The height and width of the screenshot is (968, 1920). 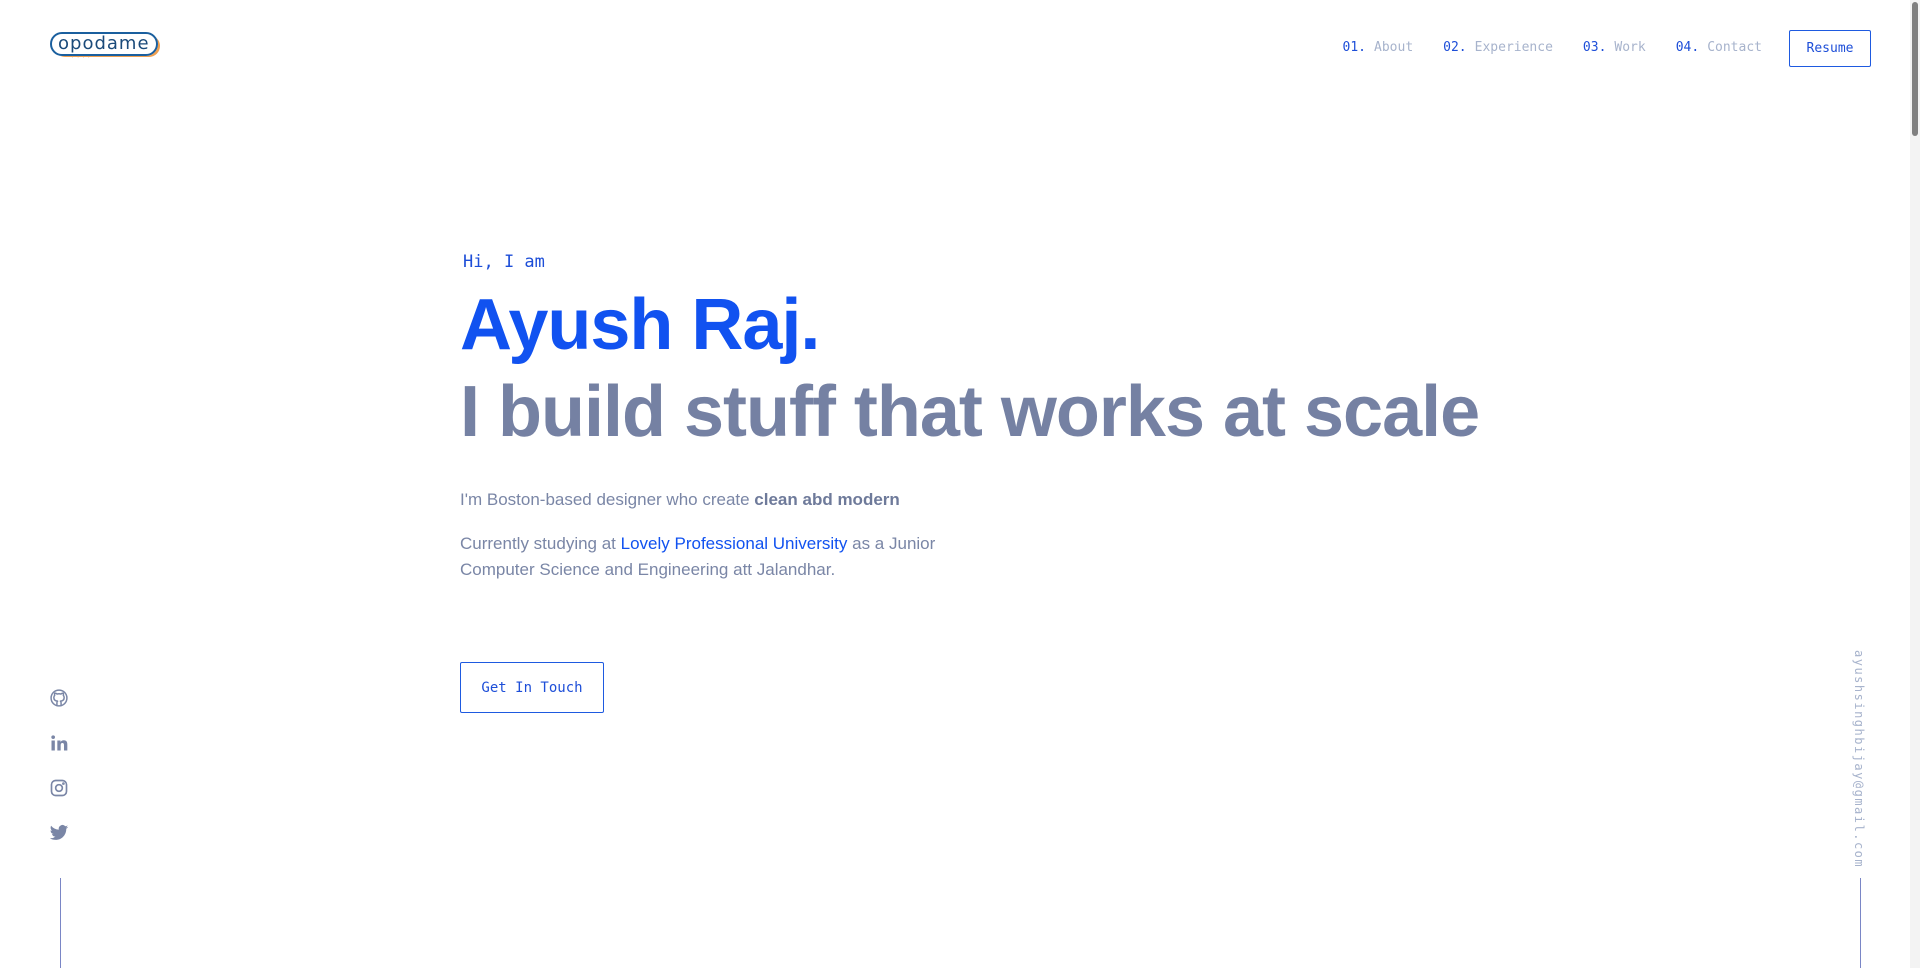 I want to click on hero-name: Ayush Raj., so click(x=640, y=325).